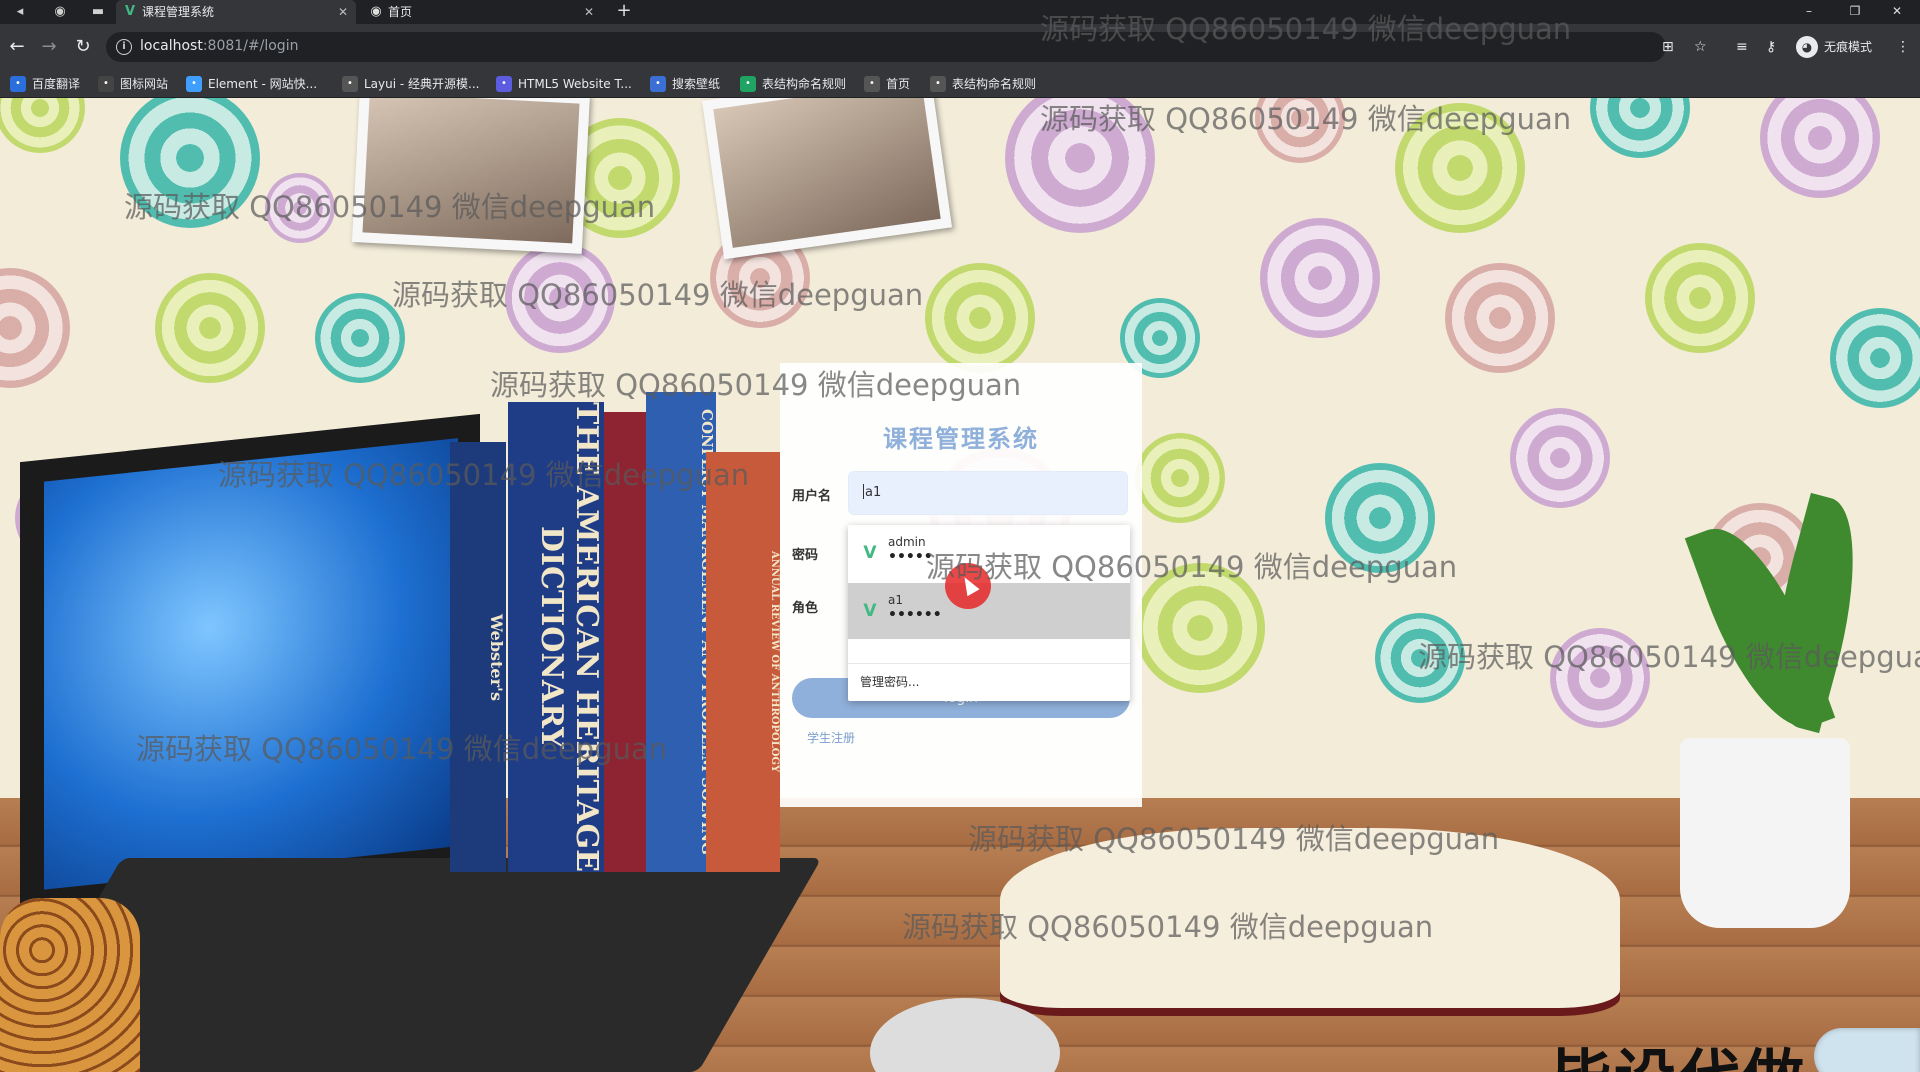  What do you see at coordinates (471, 176) in the screenshot?
I see `photo-woman-megaphone` at bounding box center [471, 176].